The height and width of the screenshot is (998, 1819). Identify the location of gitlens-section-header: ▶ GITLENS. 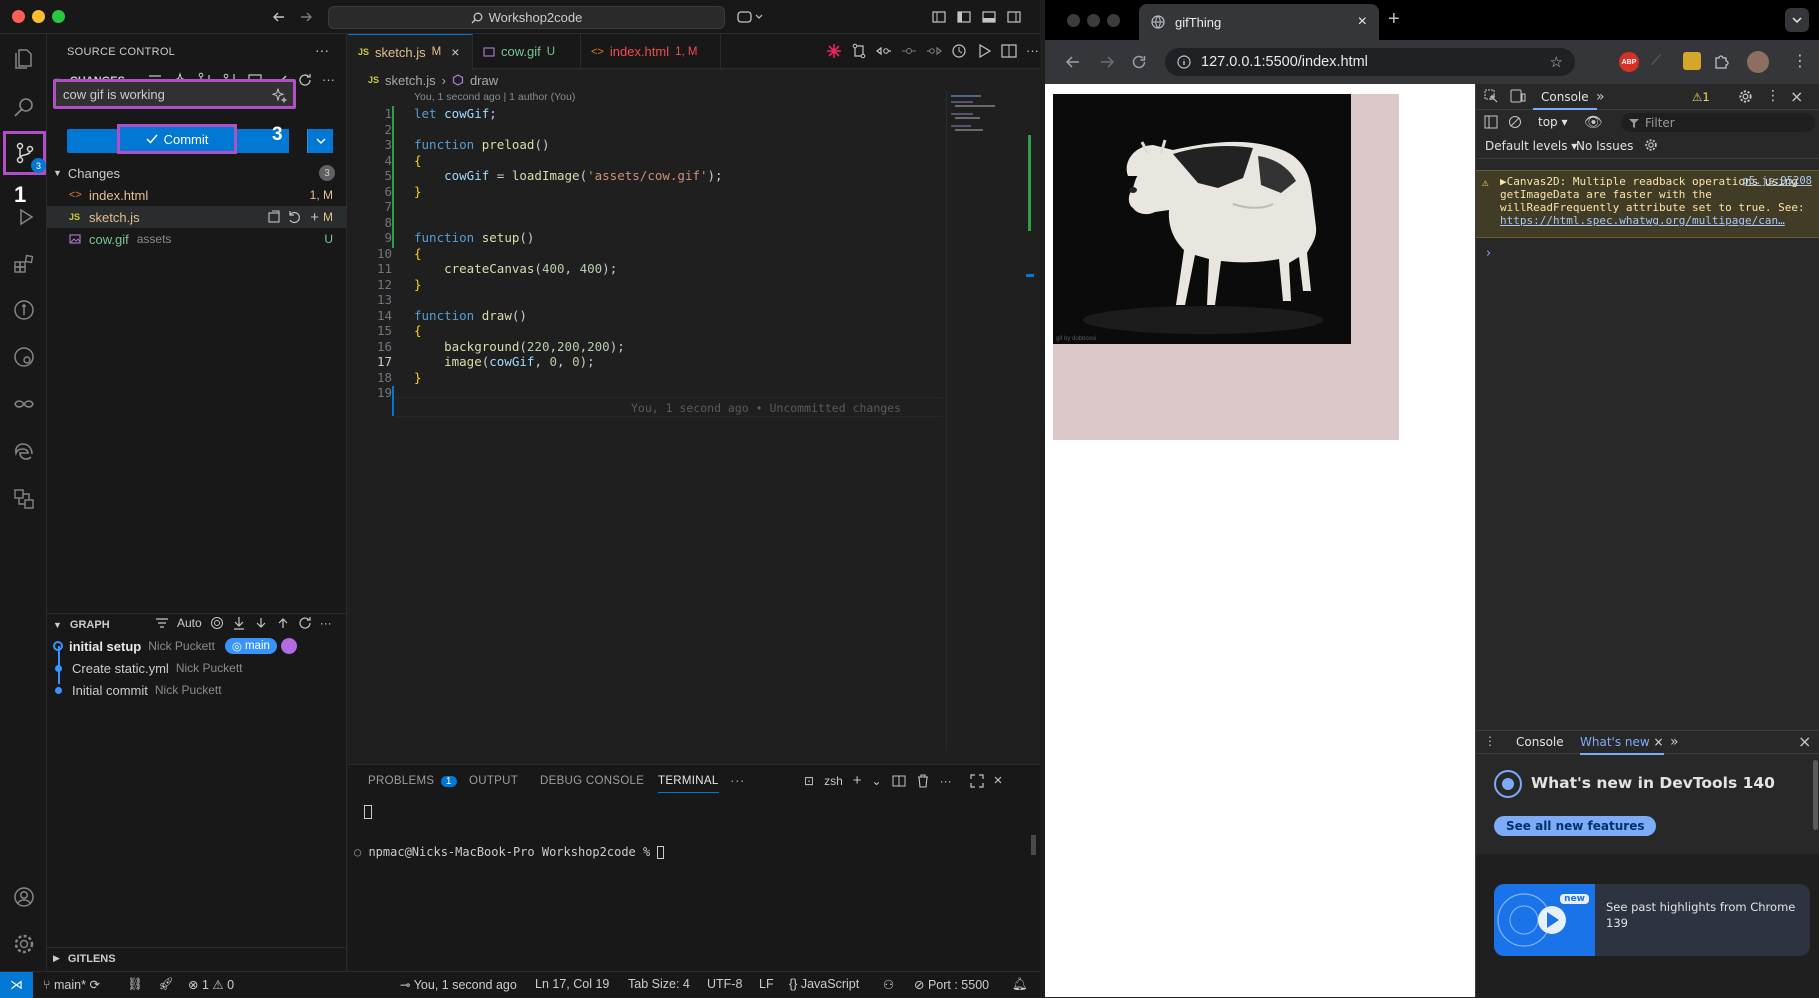
(197, 958).